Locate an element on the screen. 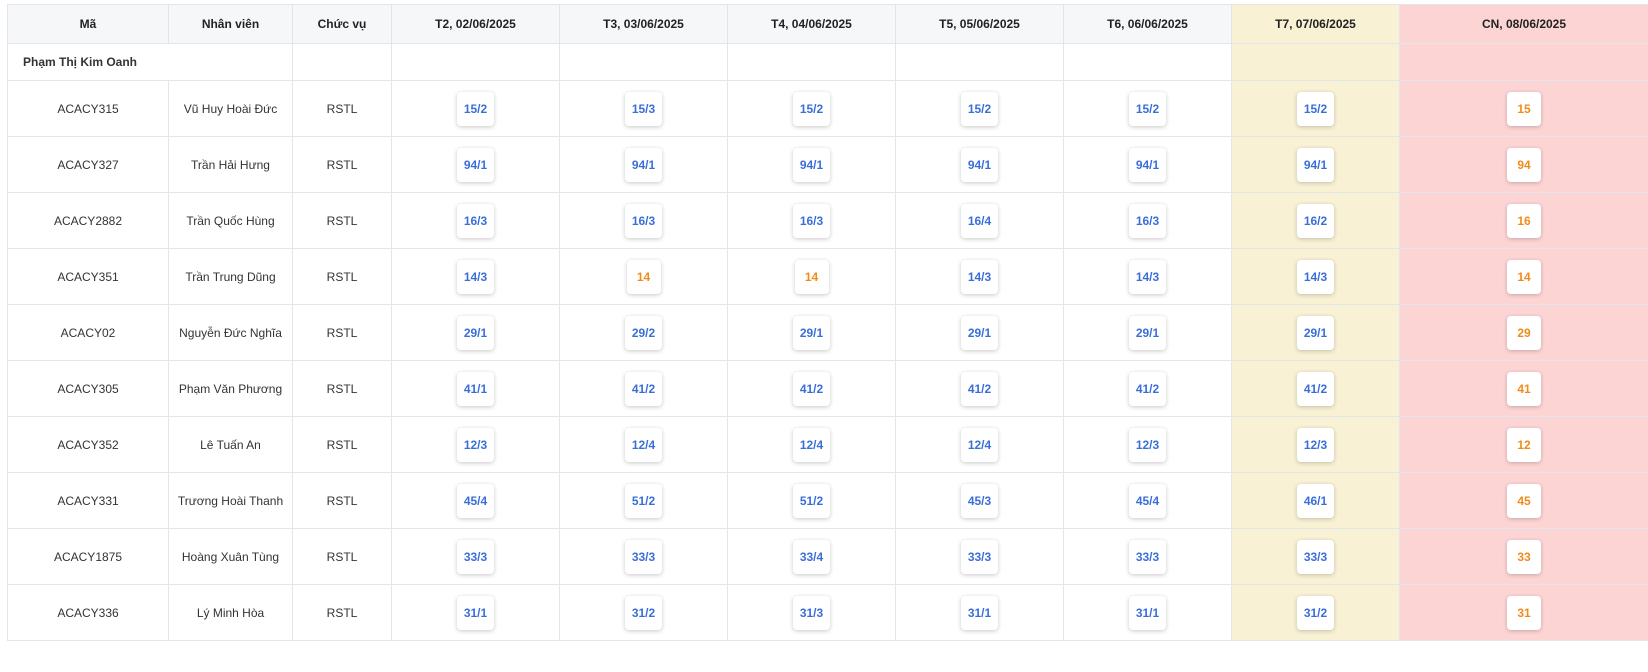 The image size is (1648, 672). shift-chip: 29/2 is located at coordinates (643, 332).